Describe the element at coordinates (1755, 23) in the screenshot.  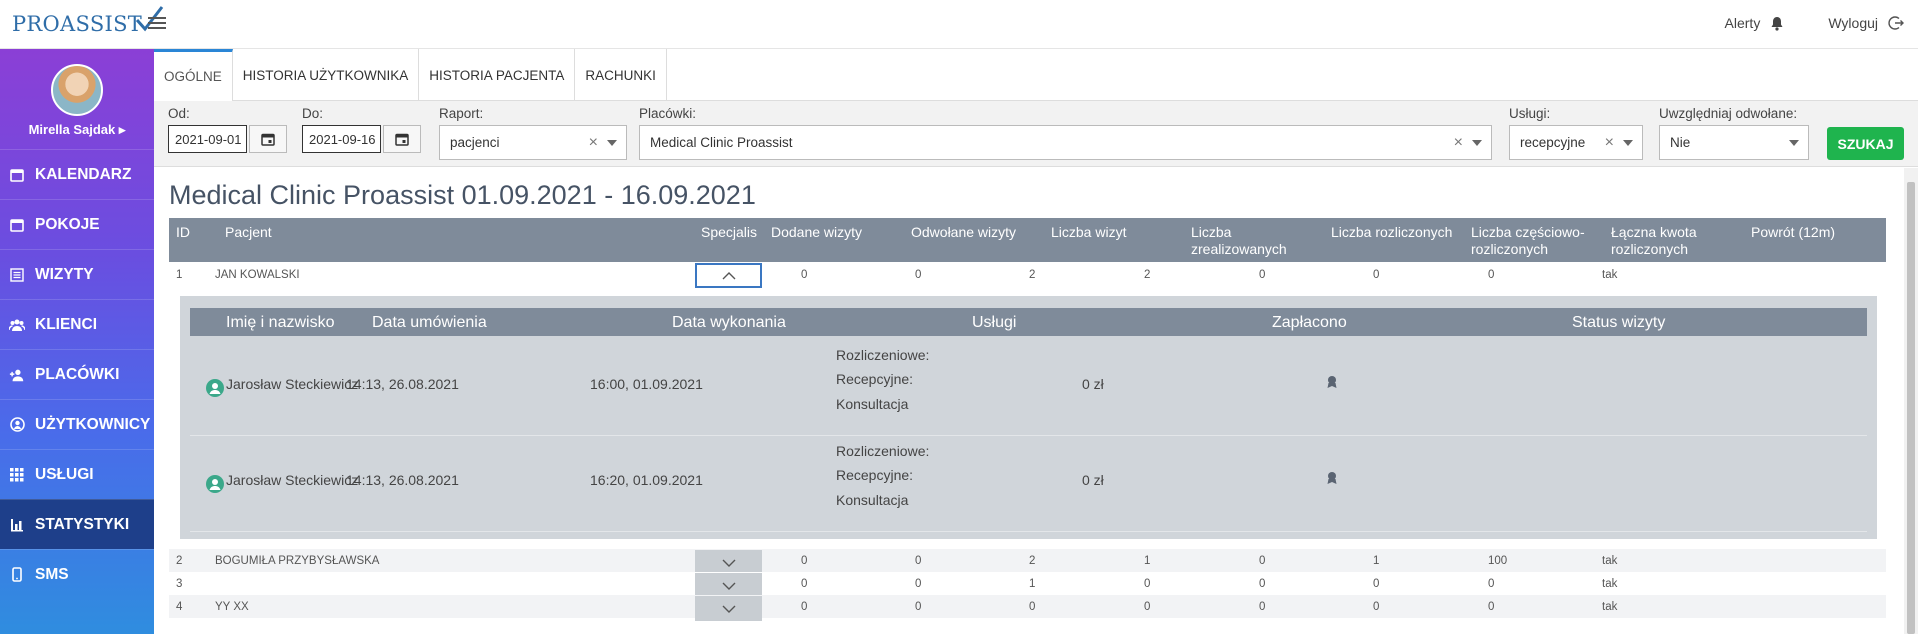
I see `alerts-button: Alerty` at that location.